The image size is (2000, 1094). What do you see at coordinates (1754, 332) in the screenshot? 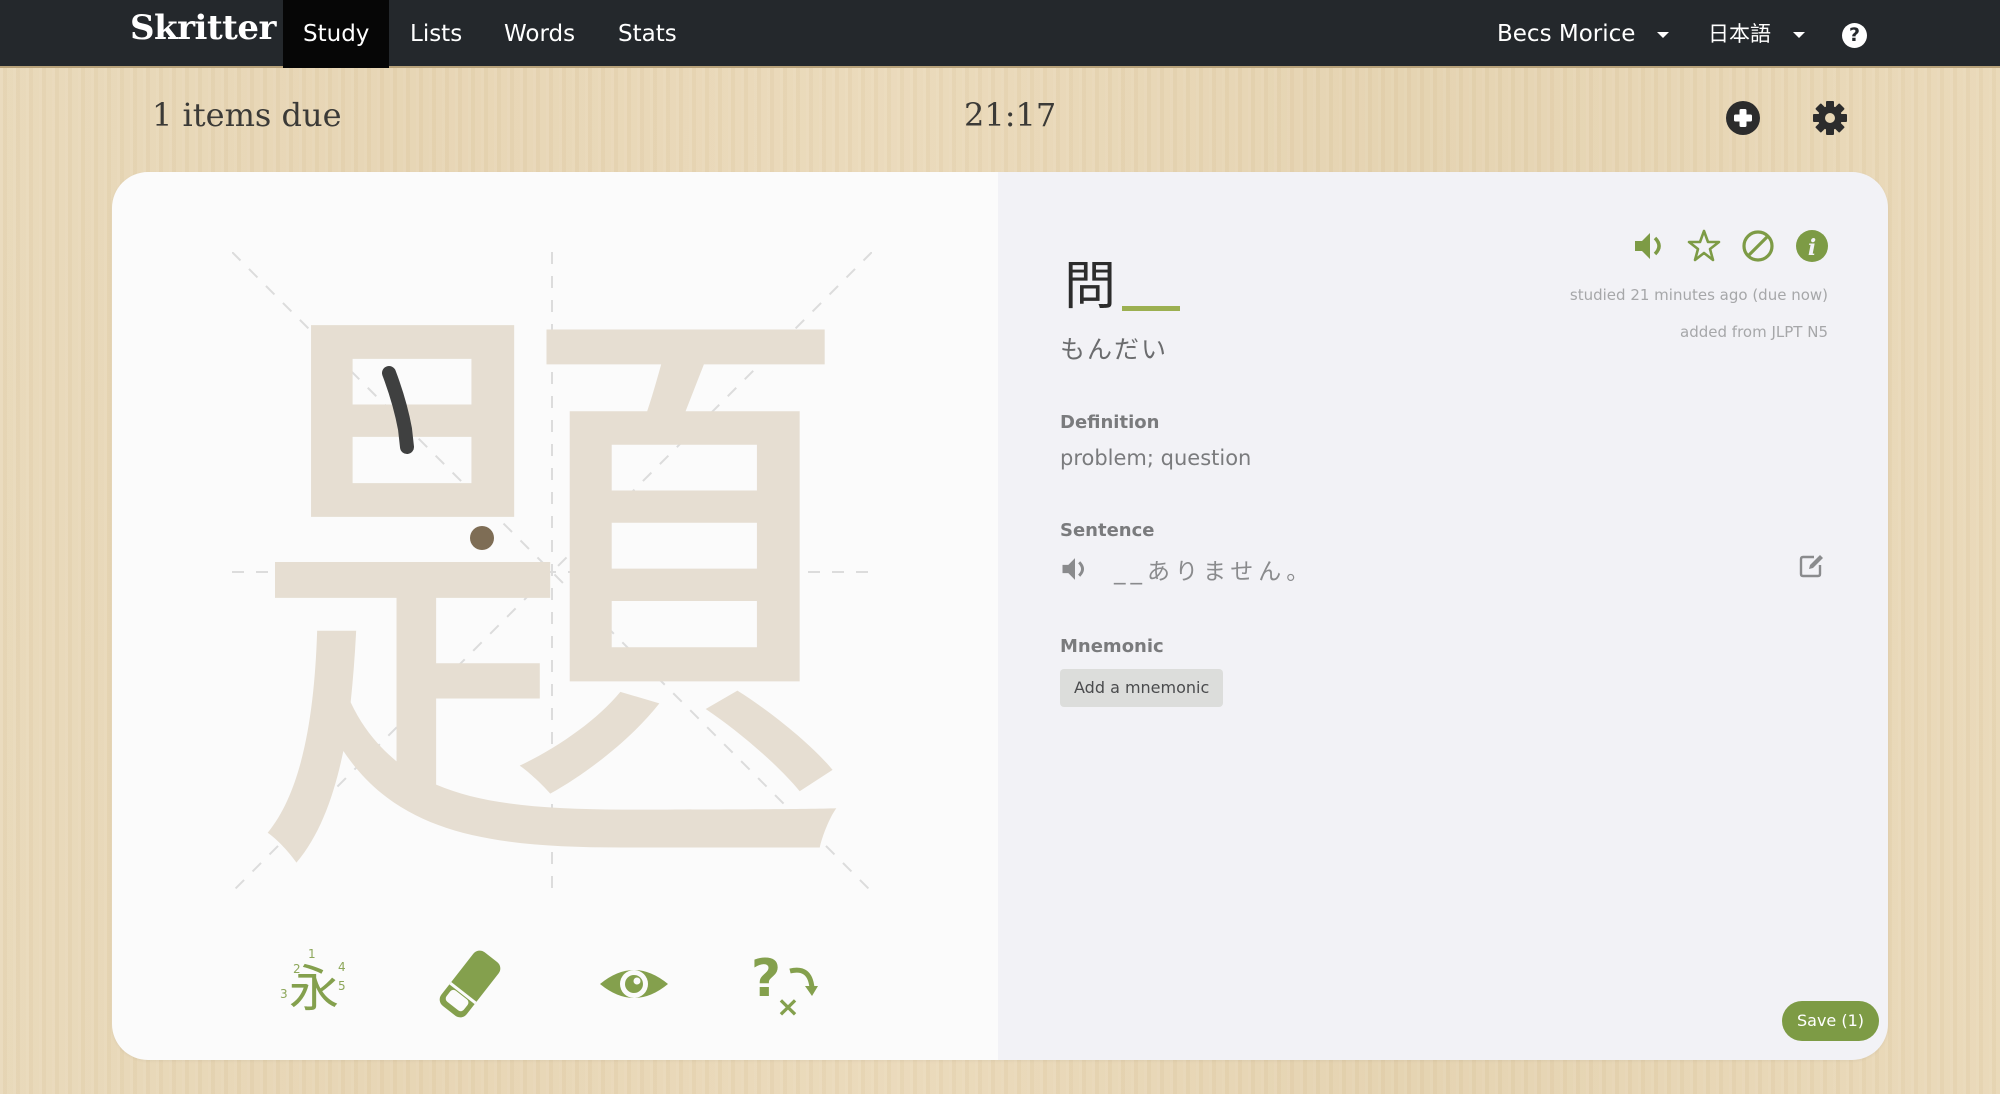
I see `source-info: added from JLPT N5` at bounding box center [1754, 332].